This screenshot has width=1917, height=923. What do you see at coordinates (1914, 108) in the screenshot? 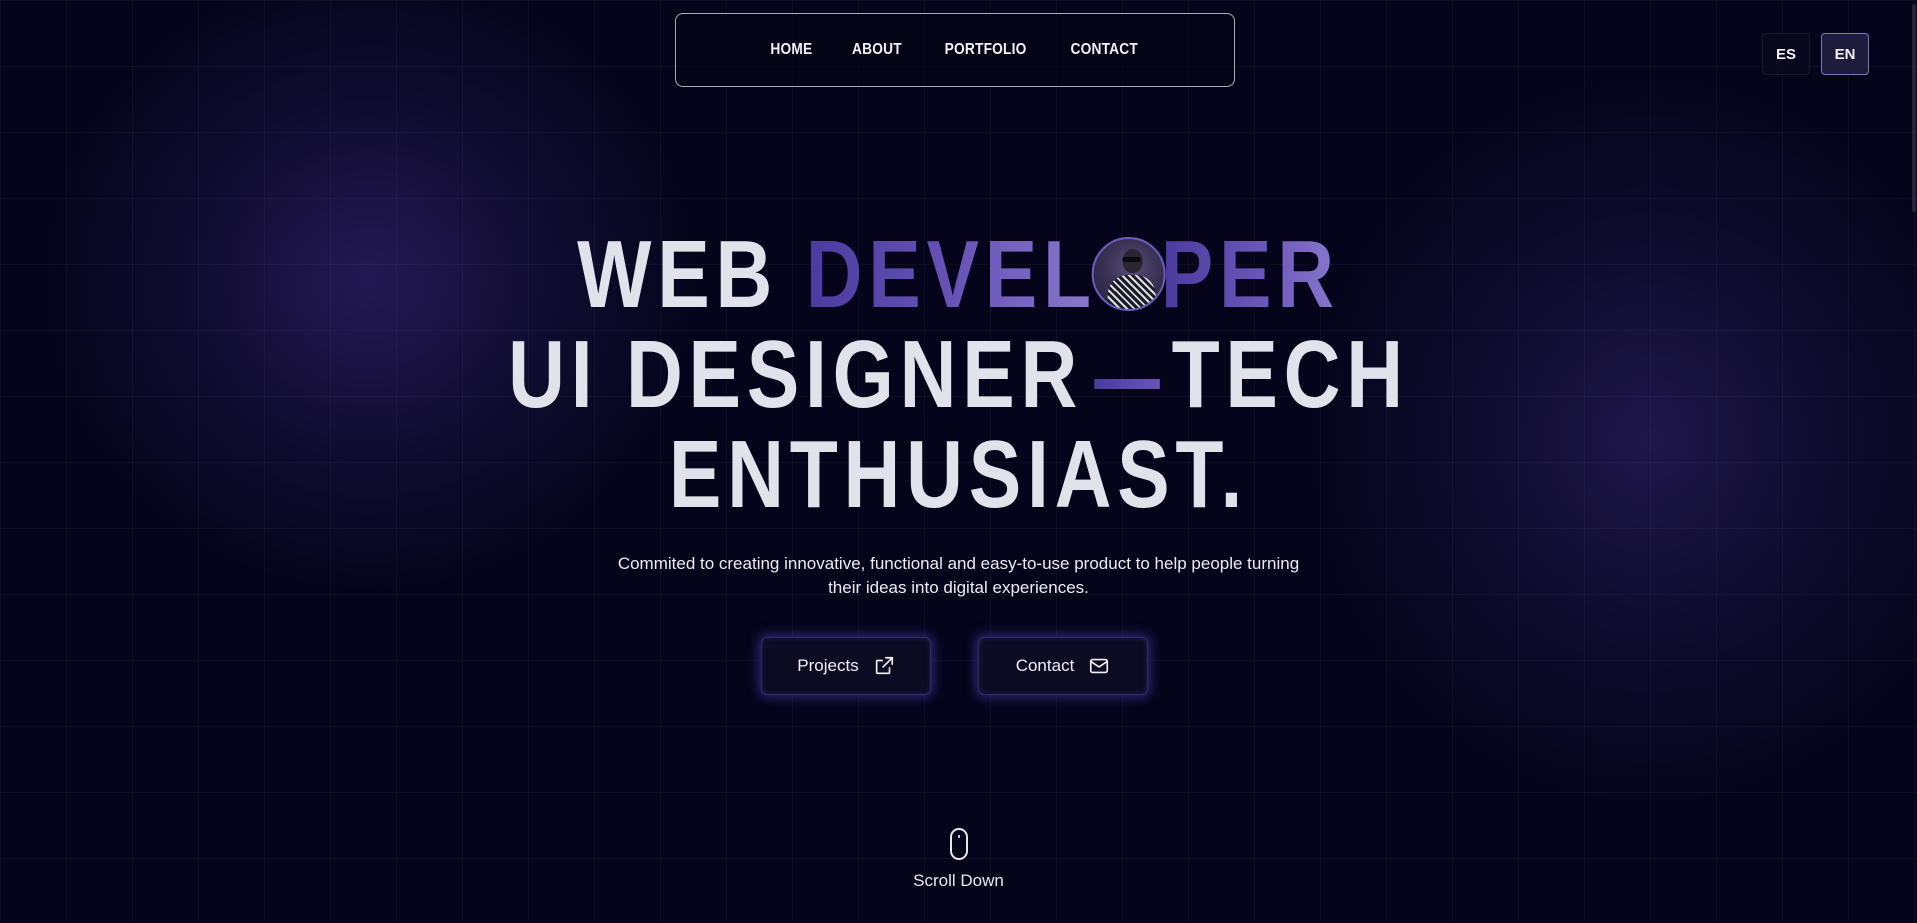
I see `scrollbar-thumb` at bounding box center [1914, 108].